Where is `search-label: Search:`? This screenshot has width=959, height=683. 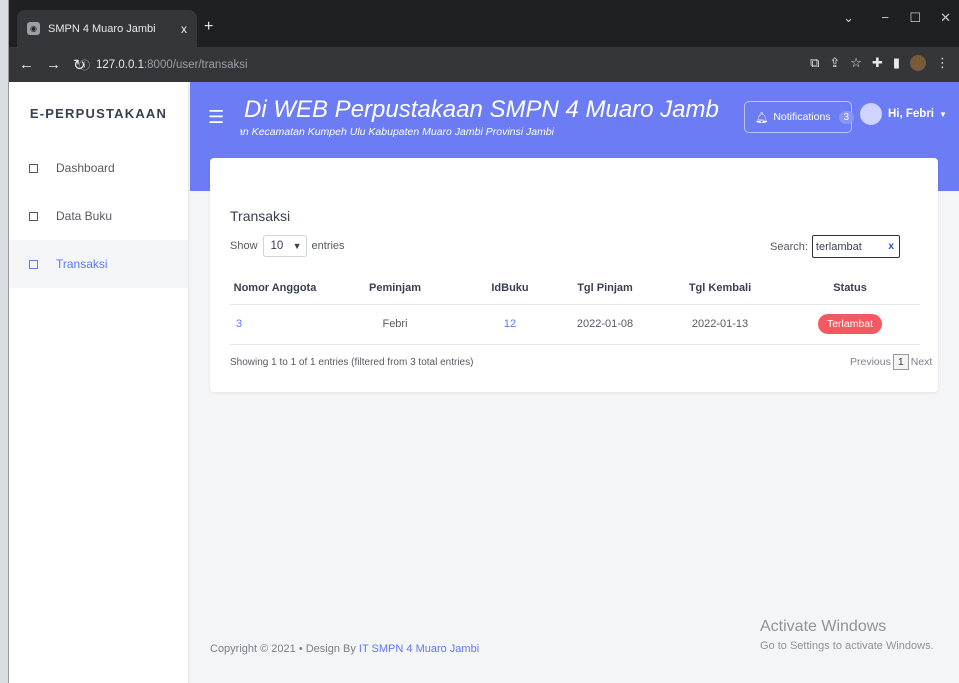
search-label: Search: is located at coordinates (789, 246).